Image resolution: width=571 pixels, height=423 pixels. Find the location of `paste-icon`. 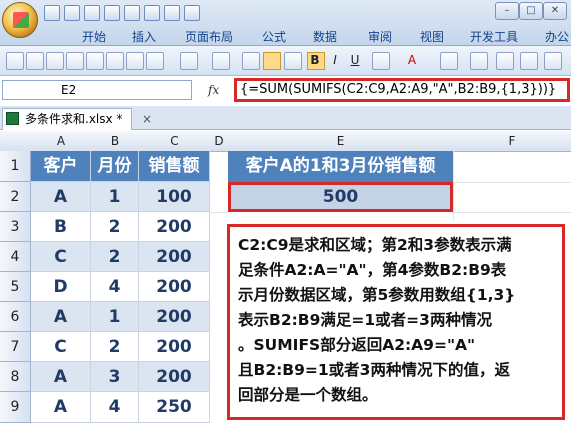

paste-icon is located at coordinates (95, 61).